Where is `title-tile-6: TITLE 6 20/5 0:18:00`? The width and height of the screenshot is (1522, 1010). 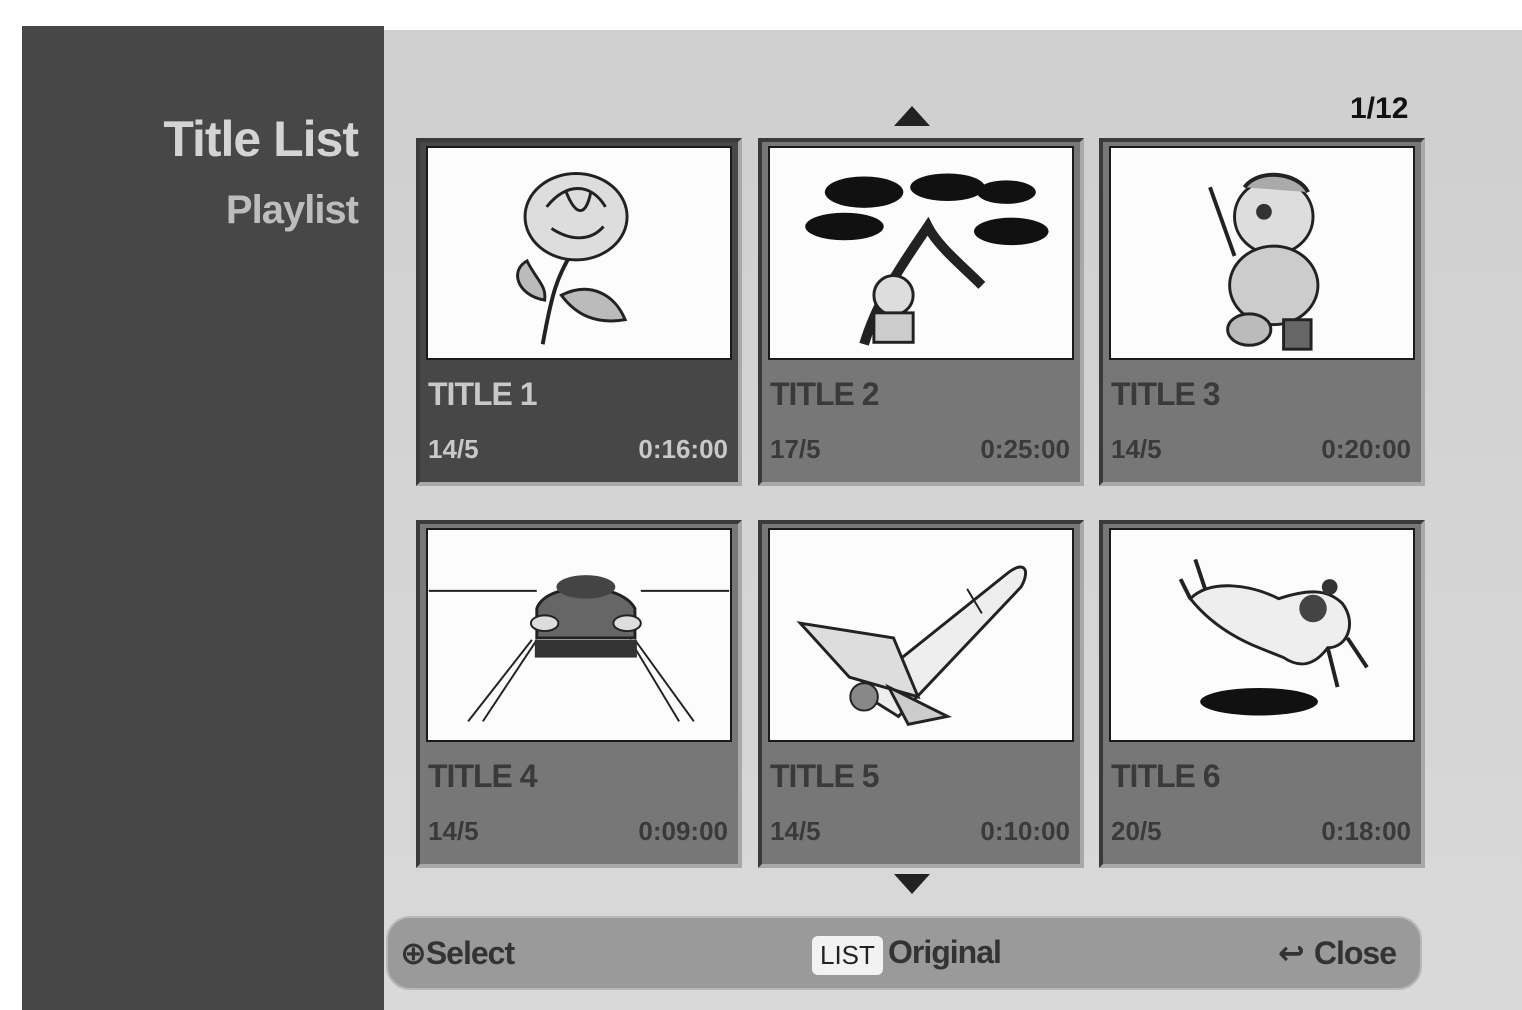
title-tile-6: TITLE 6 20/5 0:18:00 is located at coordinates (1262, 694).